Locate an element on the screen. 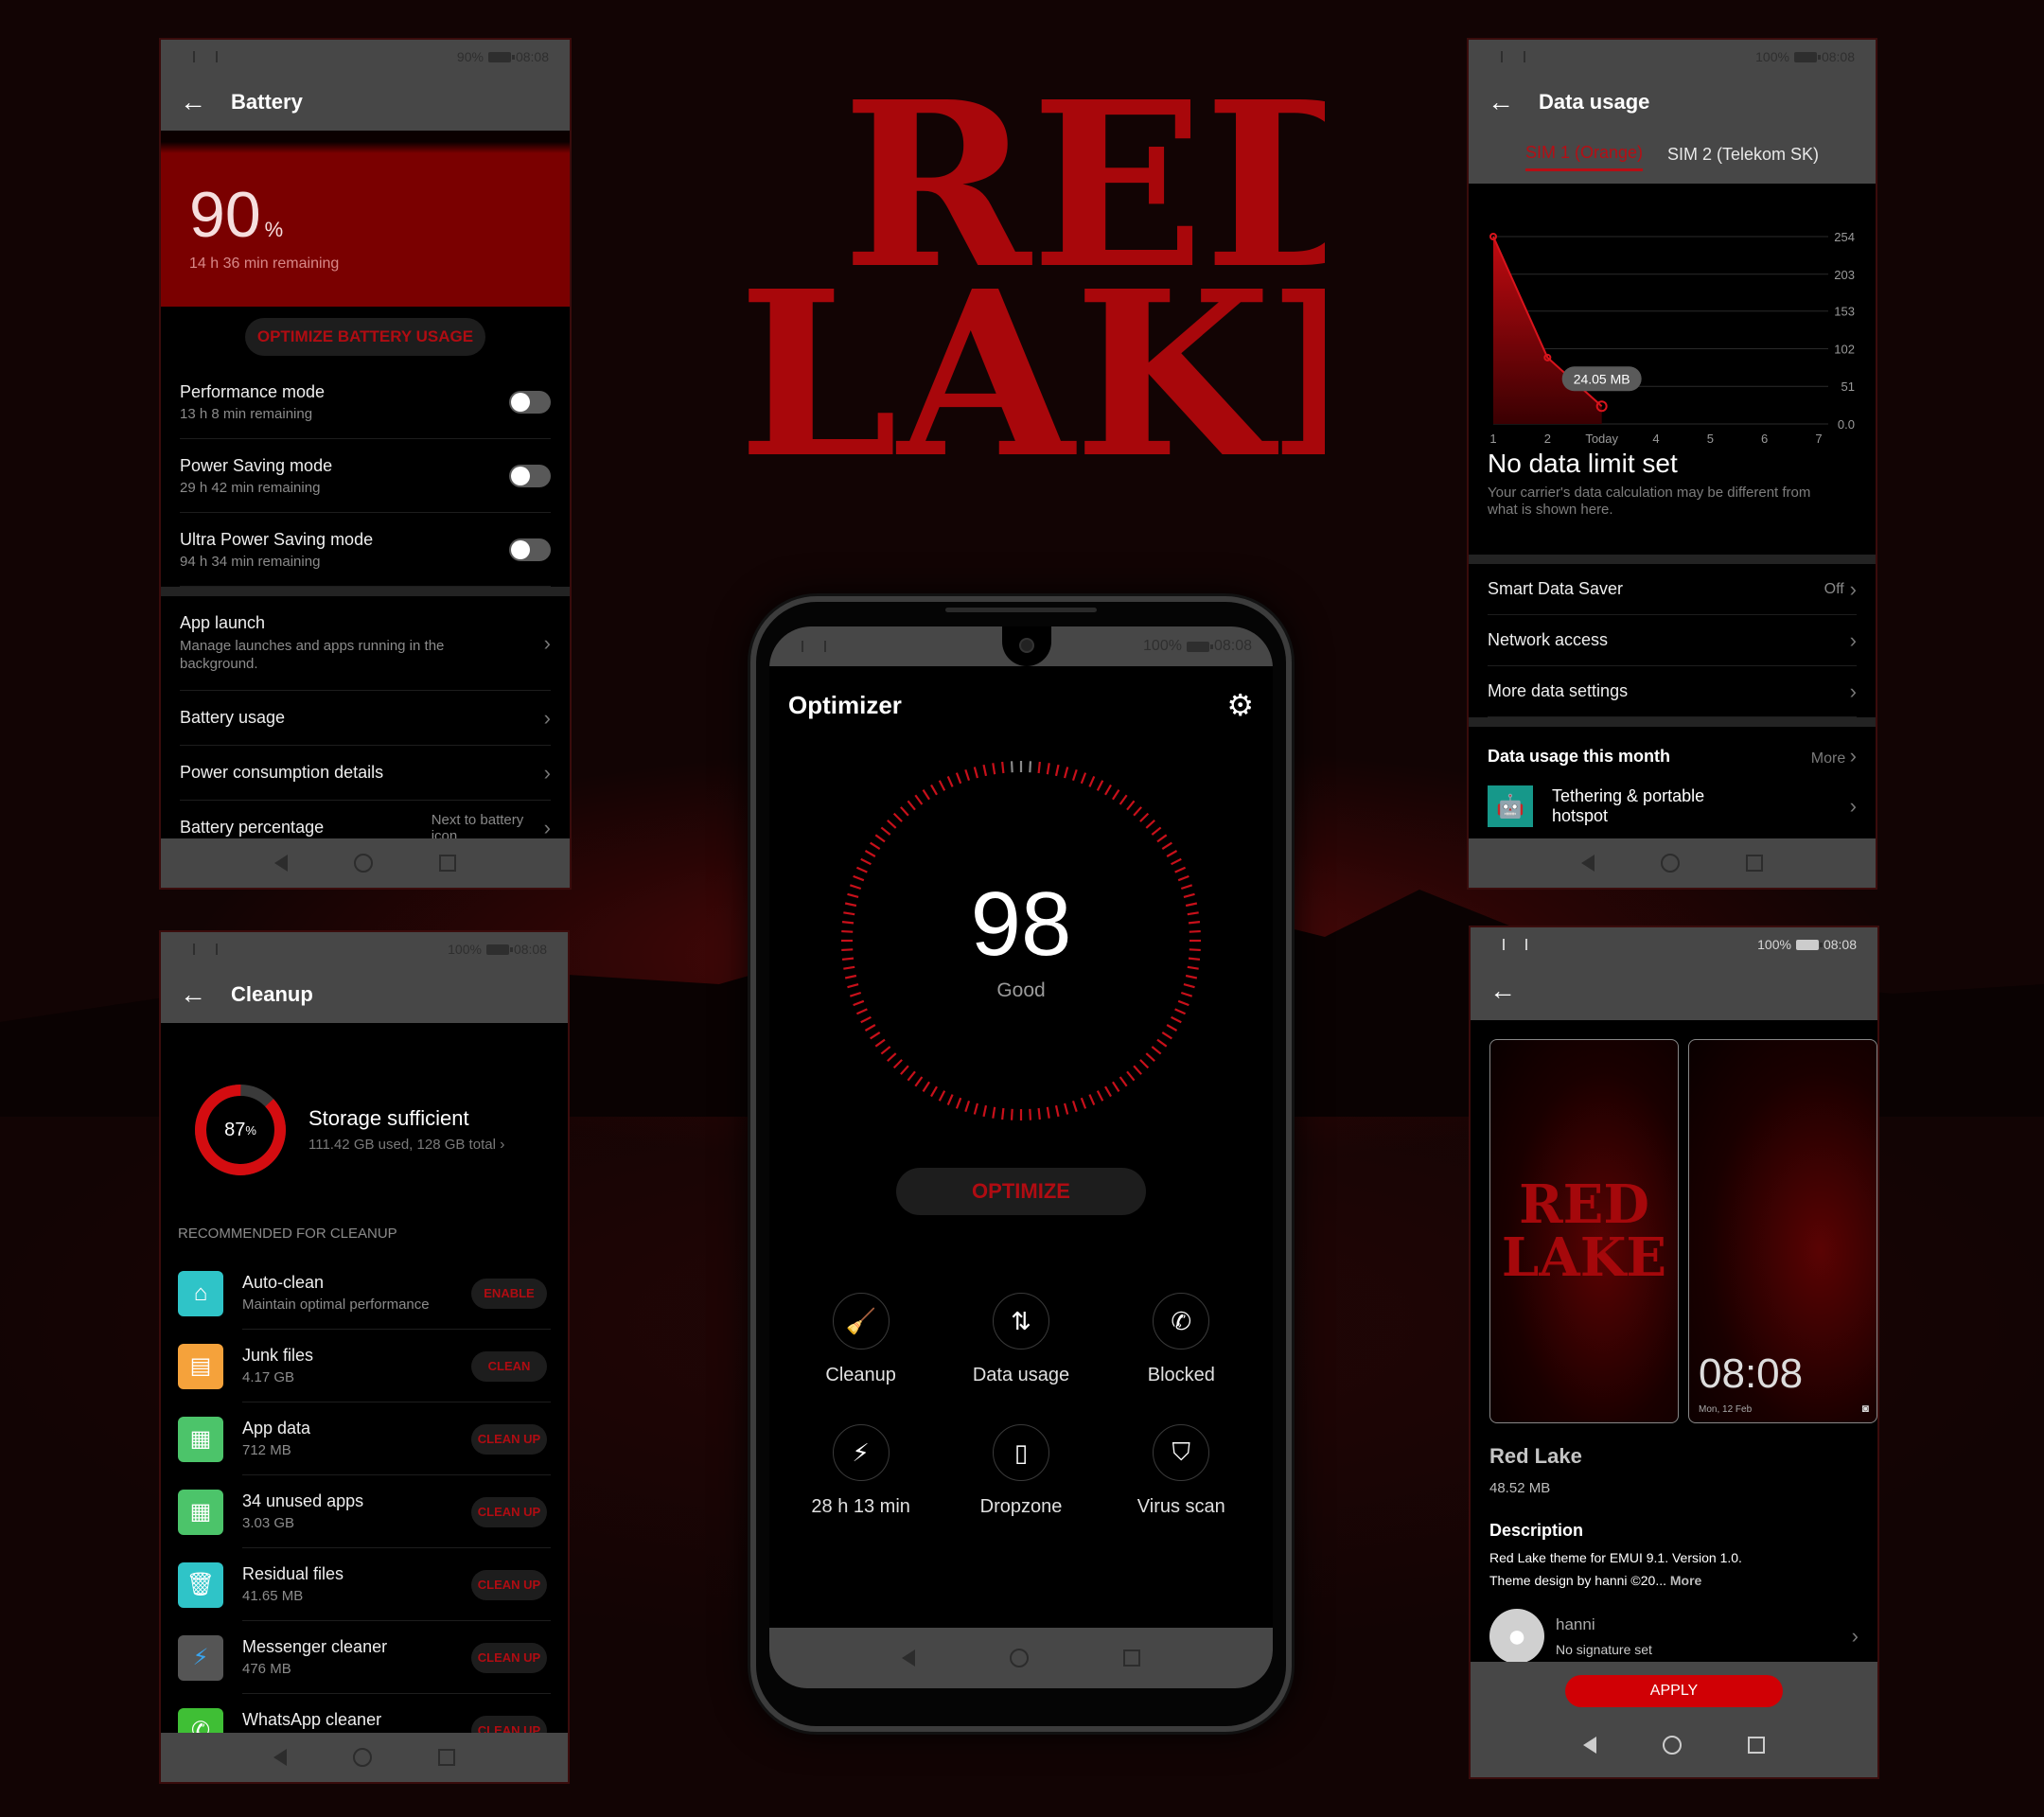  battery-status: 90% is located at coordinates (470, 56).